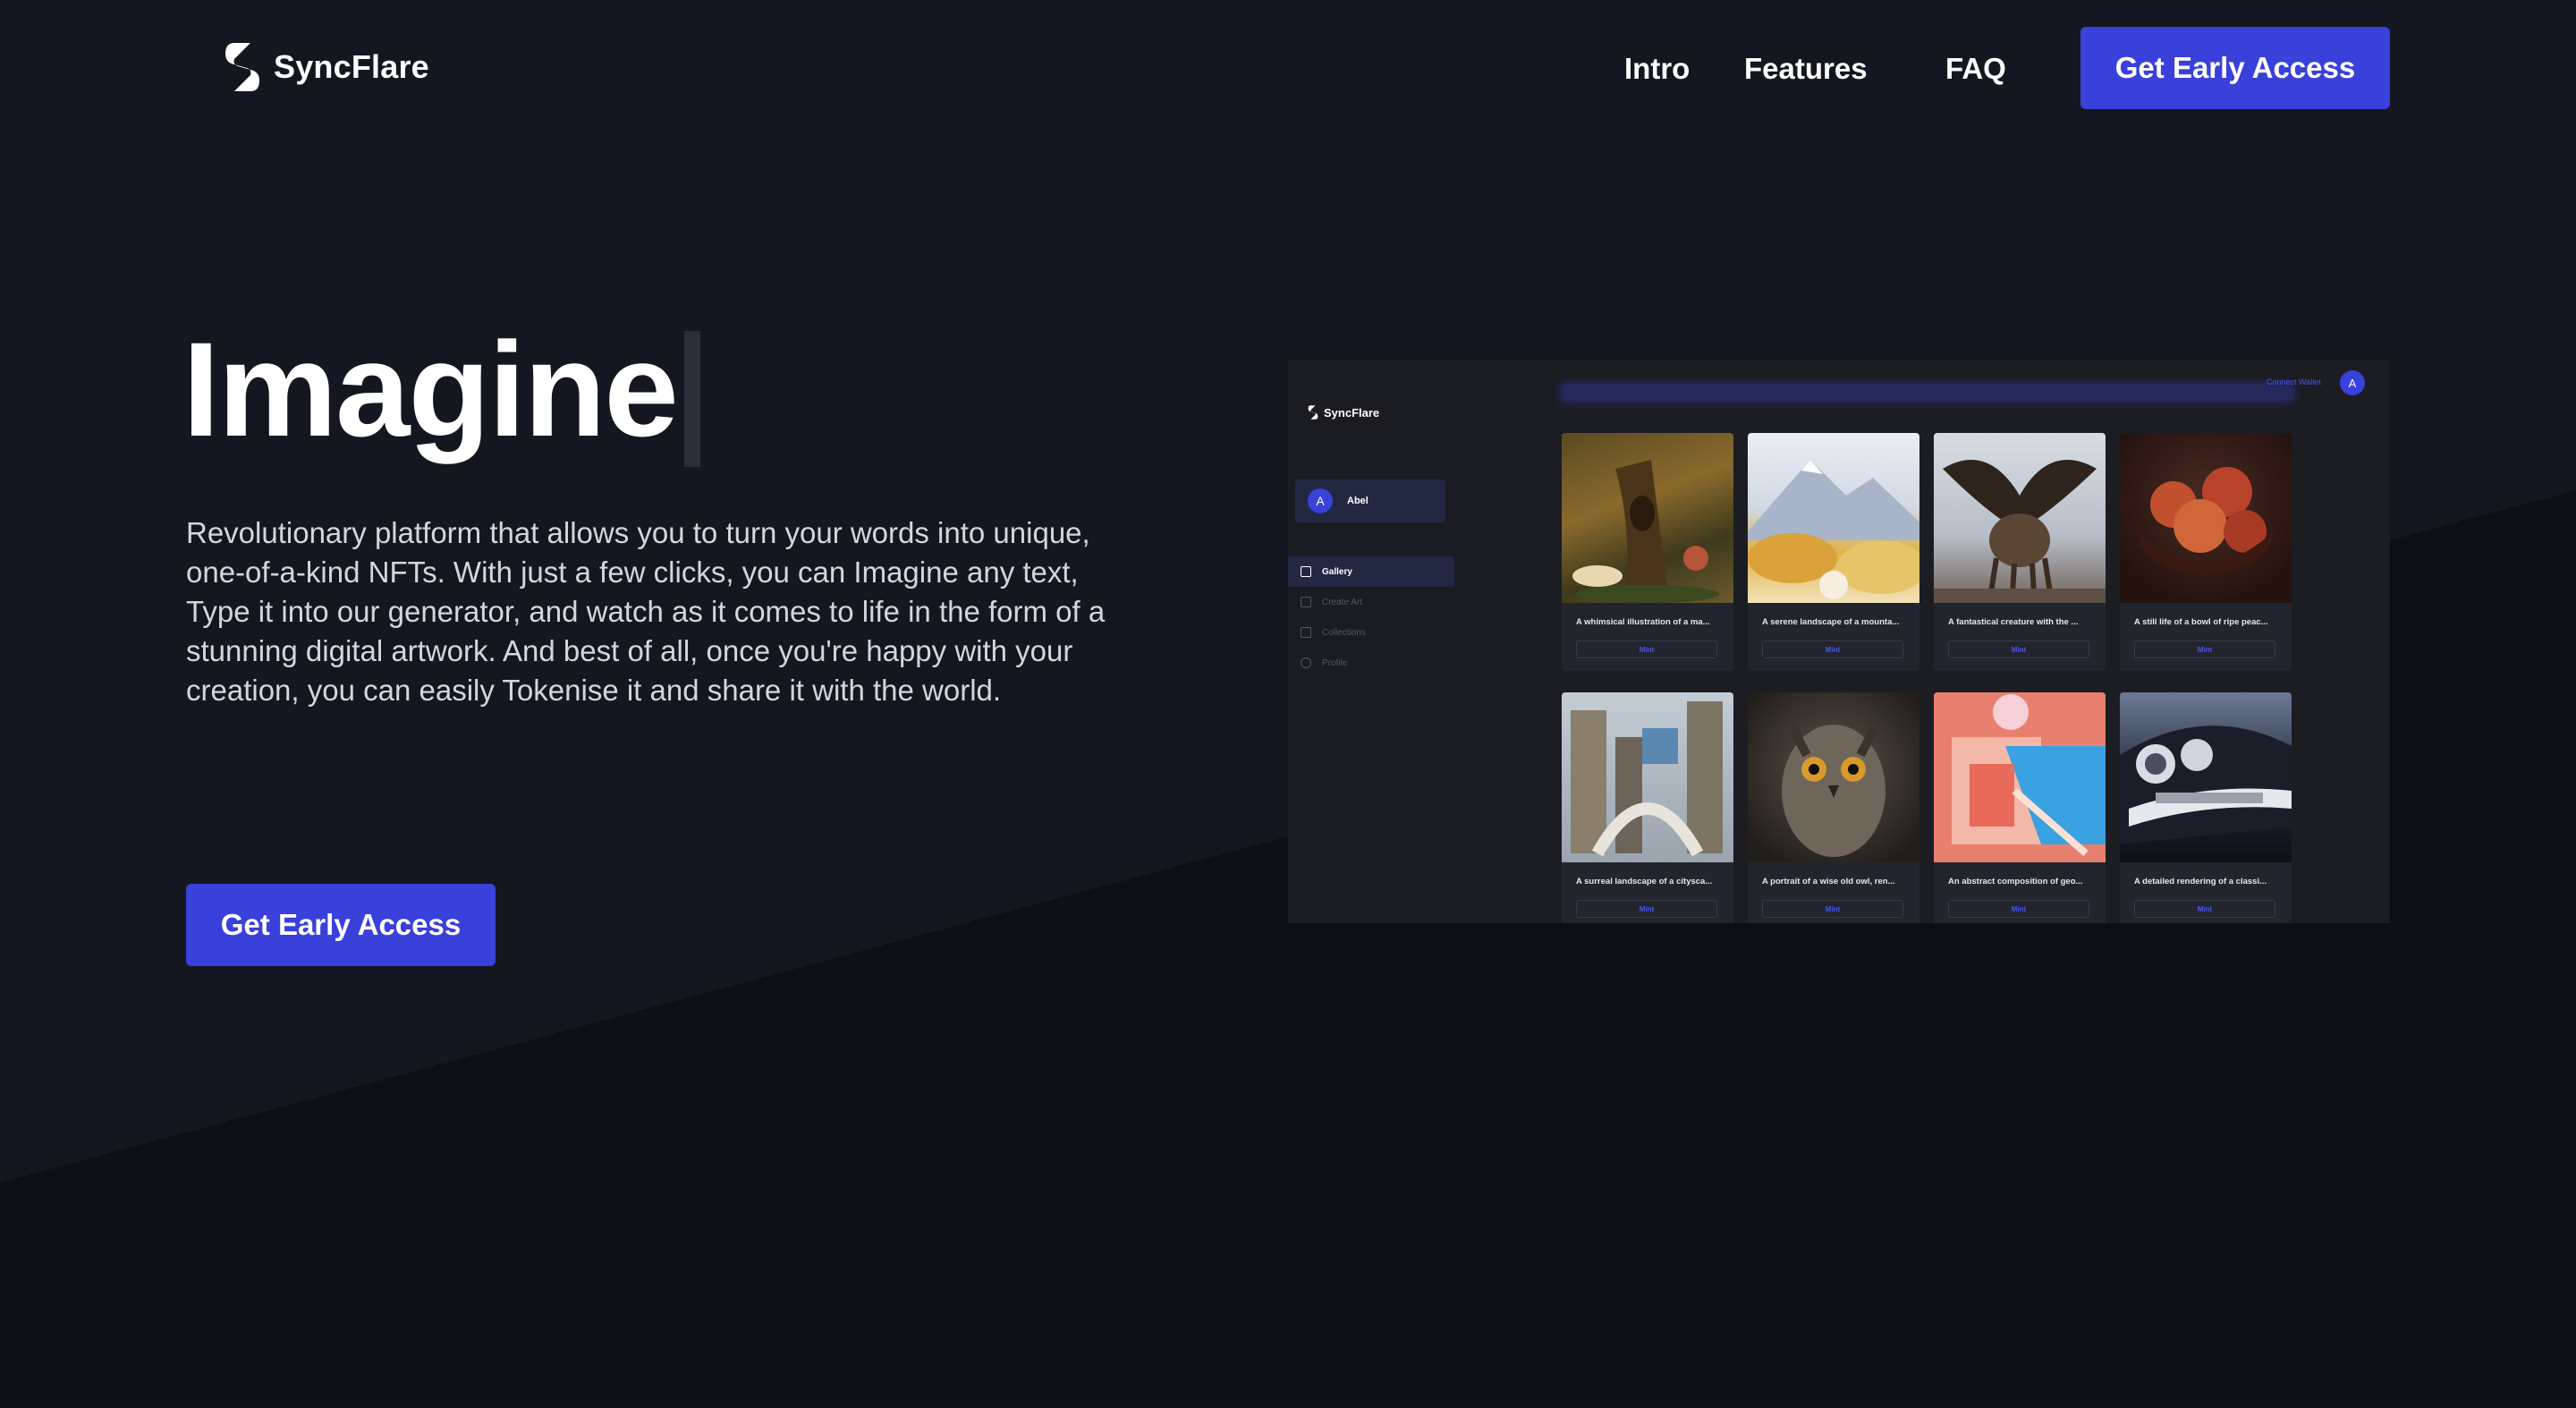 The width and height of the screenshot is (2576, 1408). I want to click on nav-intro: Intro, so click(1657, 69).